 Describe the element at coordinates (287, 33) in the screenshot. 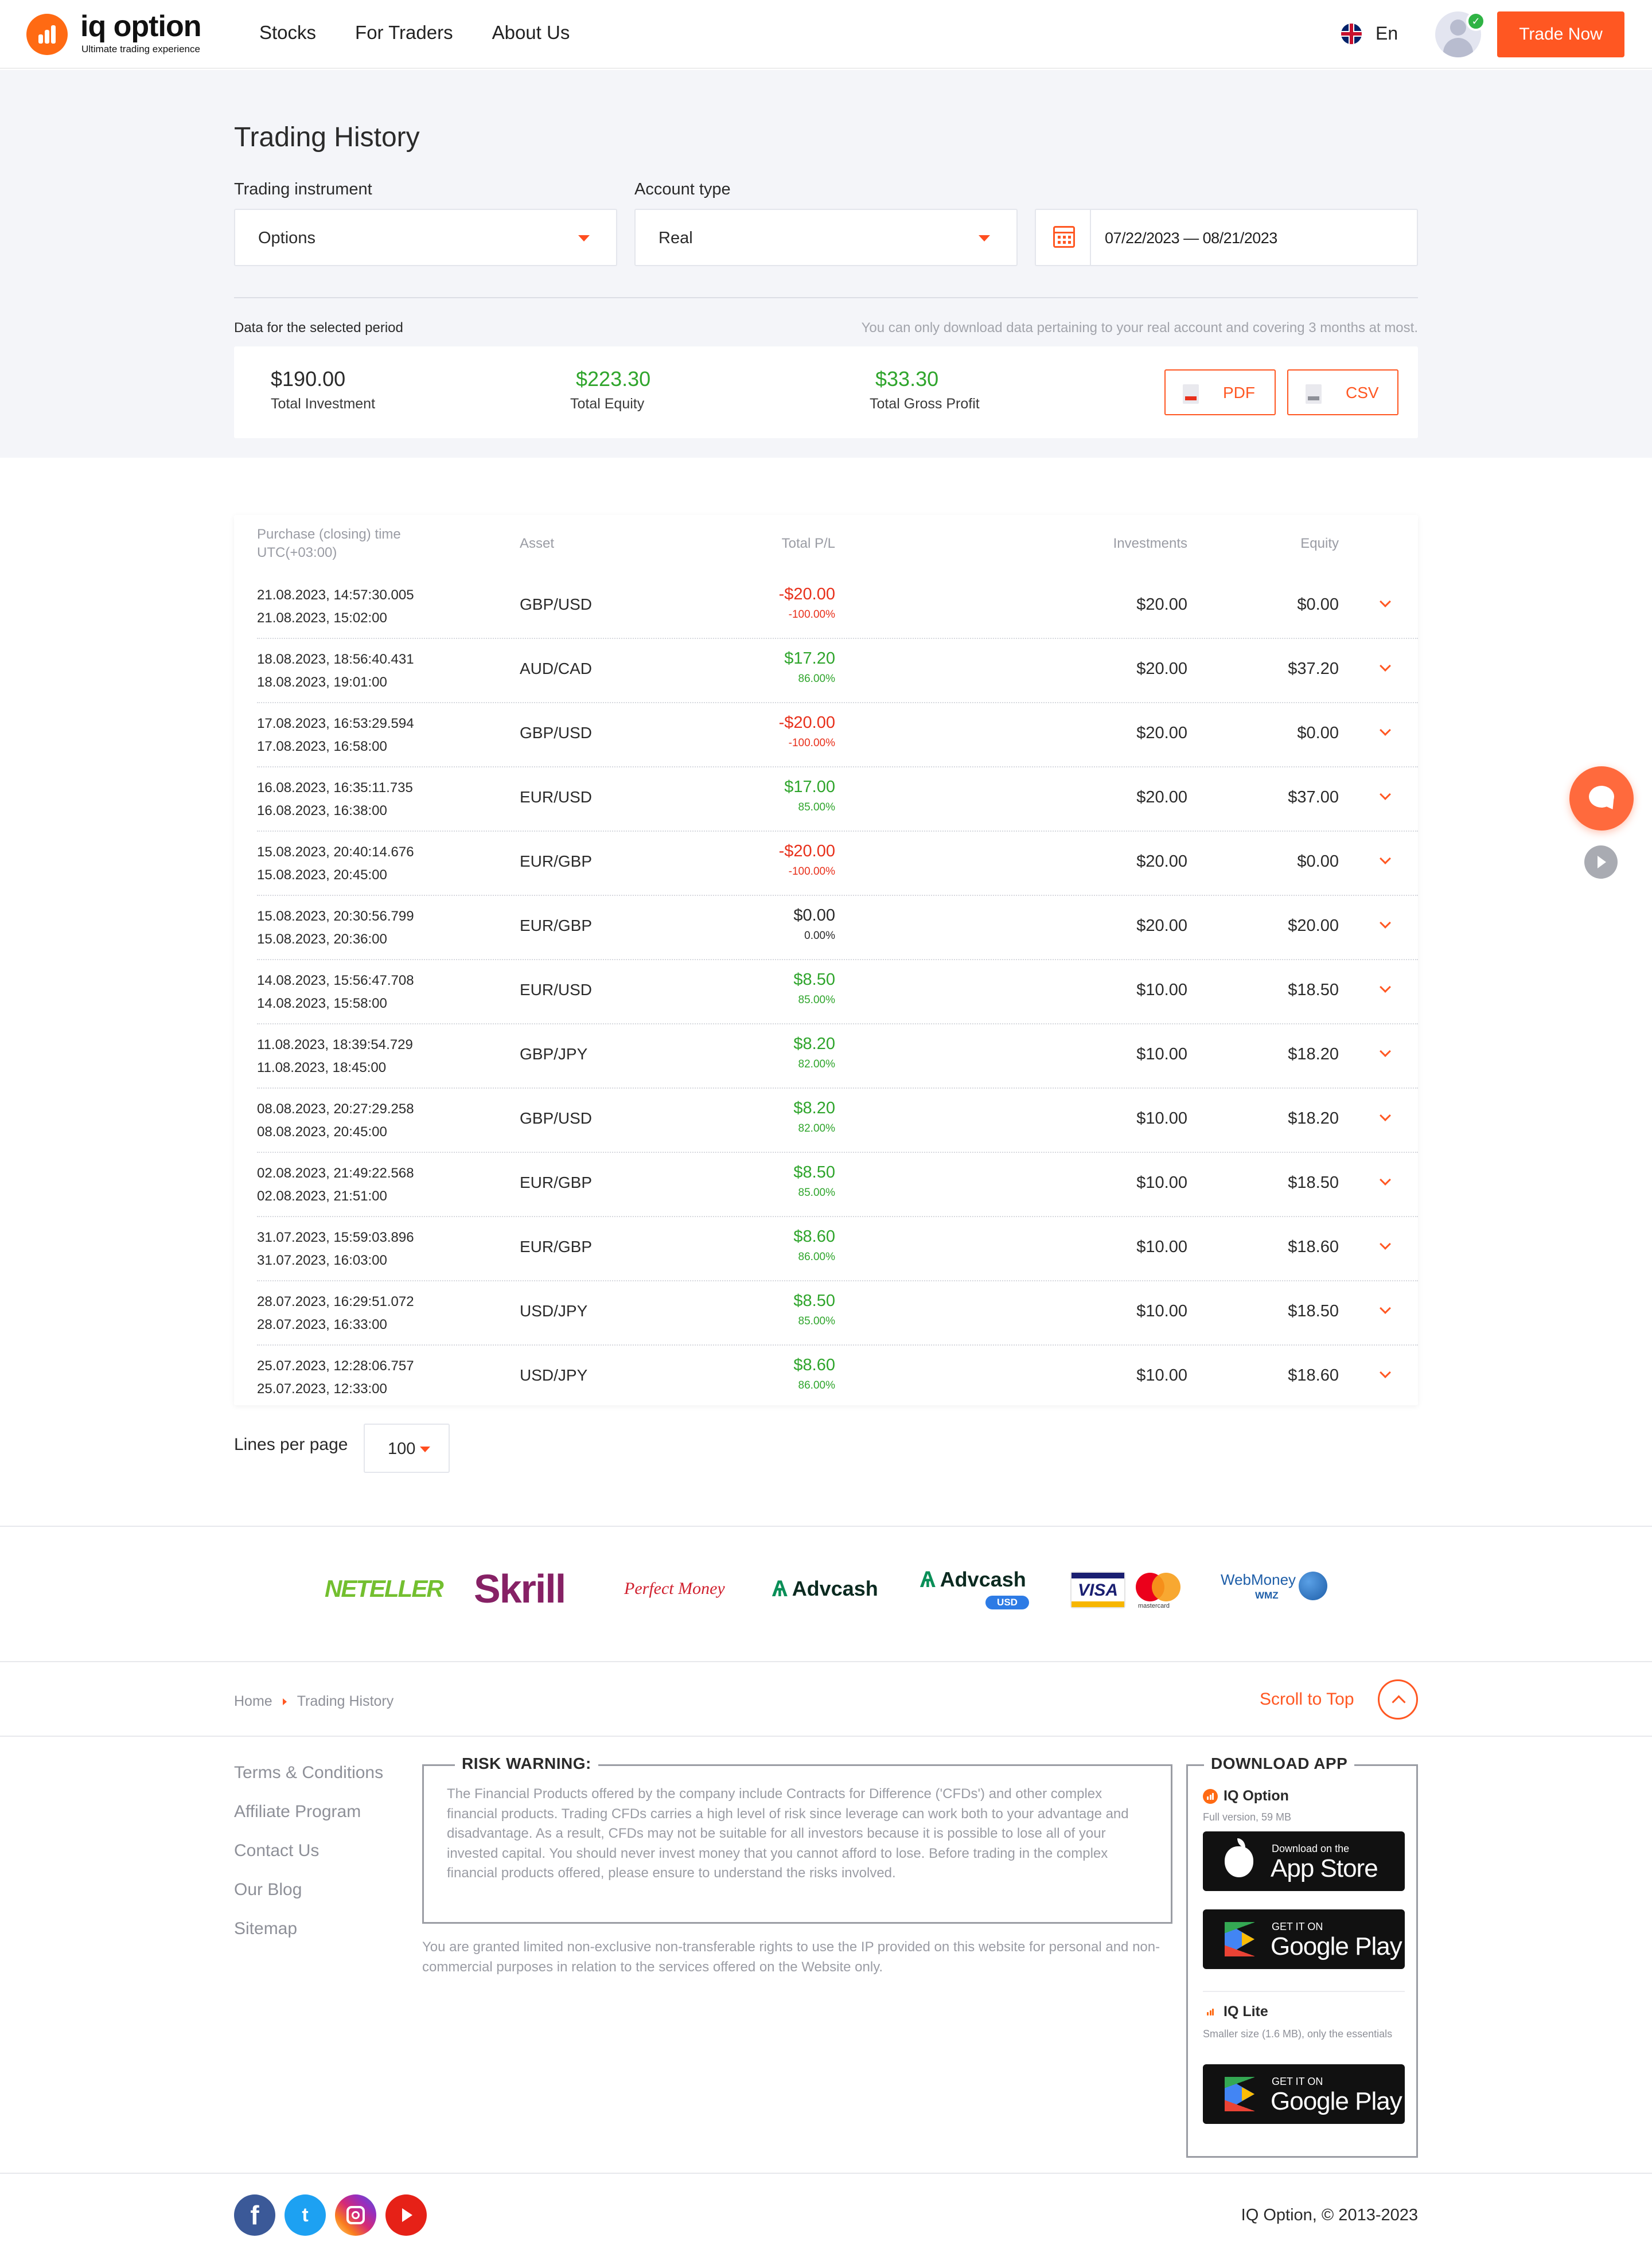

I see `nav-item-stocks: Stocks` at that location.